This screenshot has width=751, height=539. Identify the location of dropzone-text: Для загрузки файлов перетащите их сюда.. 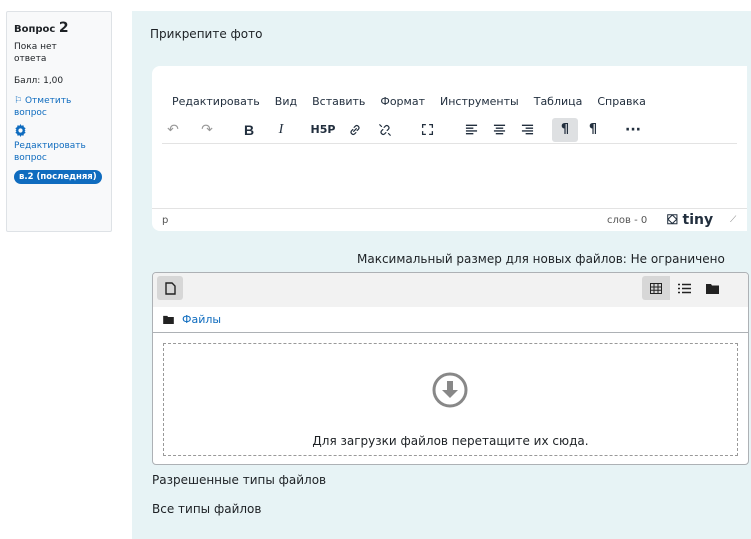
(450, 441).